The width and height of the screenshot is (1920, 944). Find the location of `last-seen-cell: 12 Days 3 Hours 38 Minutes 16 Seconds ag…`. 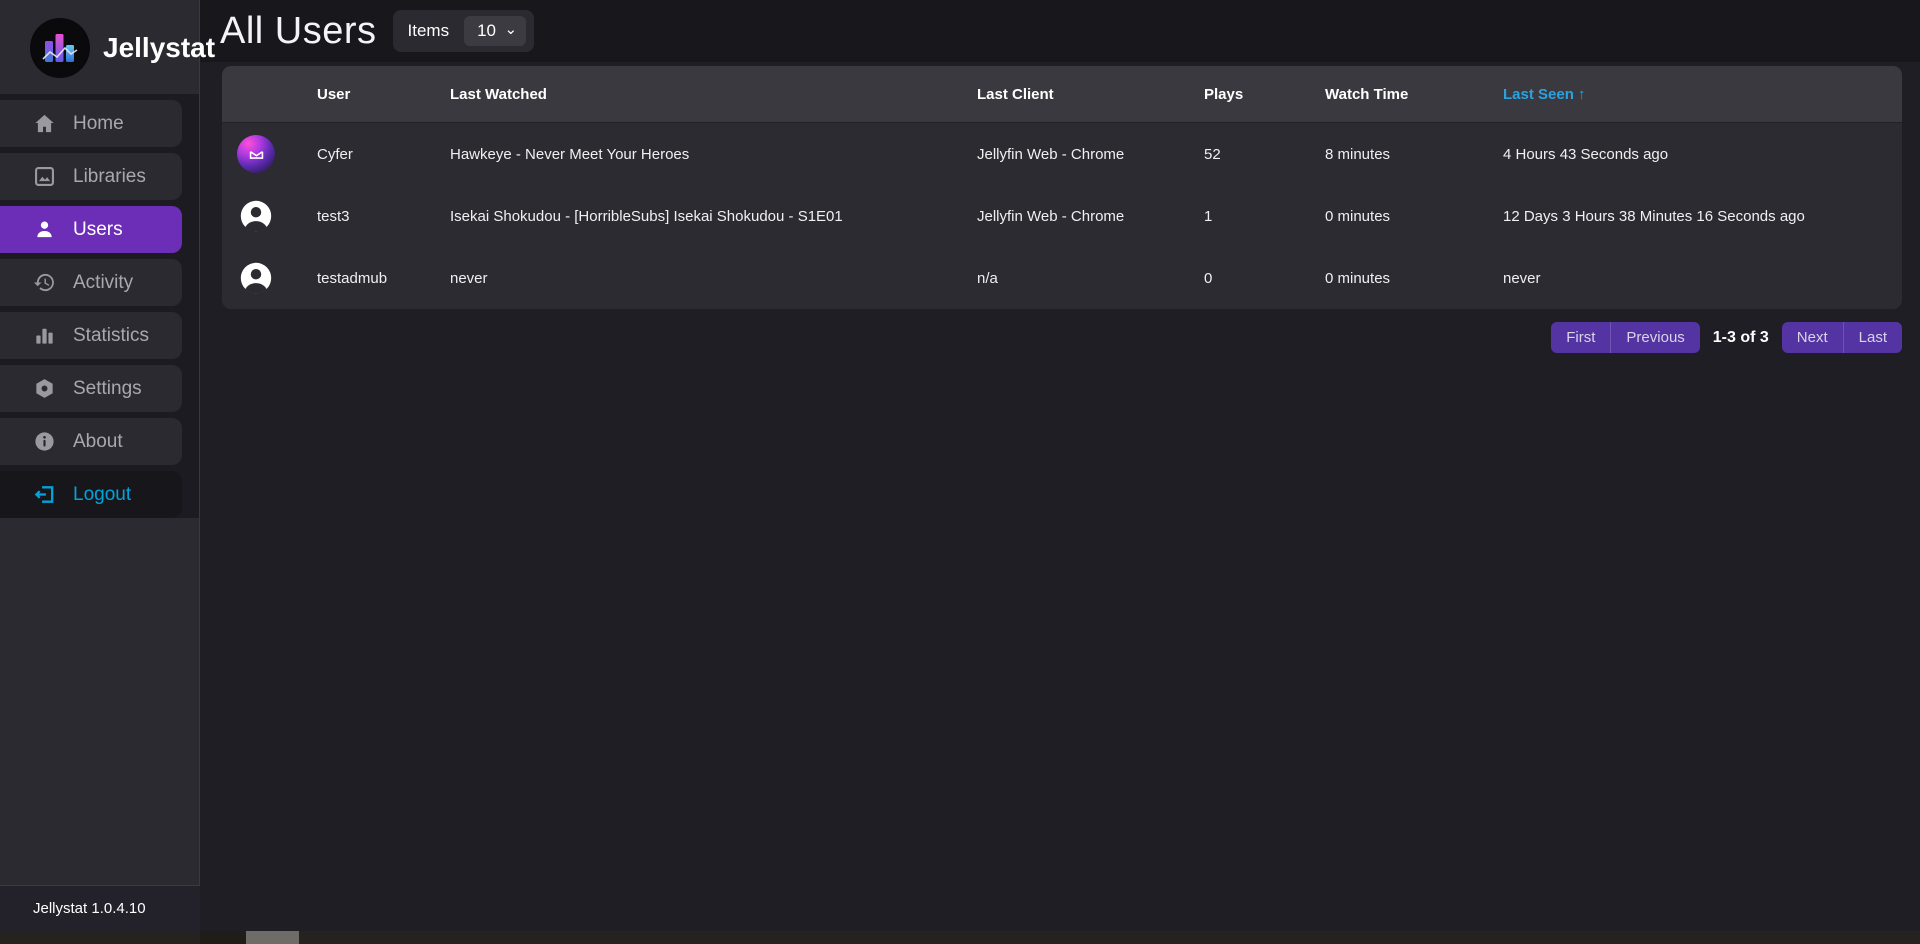

last-seen-cell: 12 Days 3 Hours 38 Minutes 16 Seconds ag… is located at coordinates (1654, 216).